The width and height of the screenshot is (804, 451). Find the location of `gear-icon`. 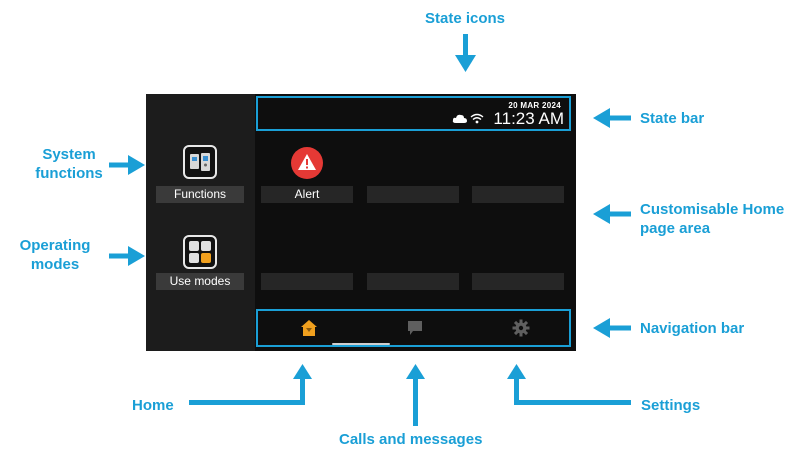

gear-icon is located at coordinates (521, 328).